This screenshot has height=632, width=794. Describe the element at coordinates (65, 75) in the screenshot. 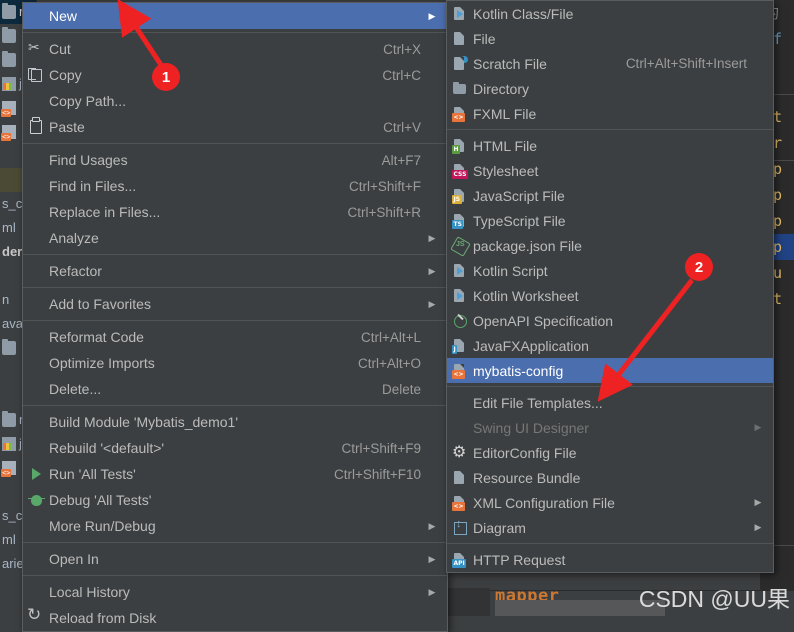

I see `menu-item-label: Copy` at that location.